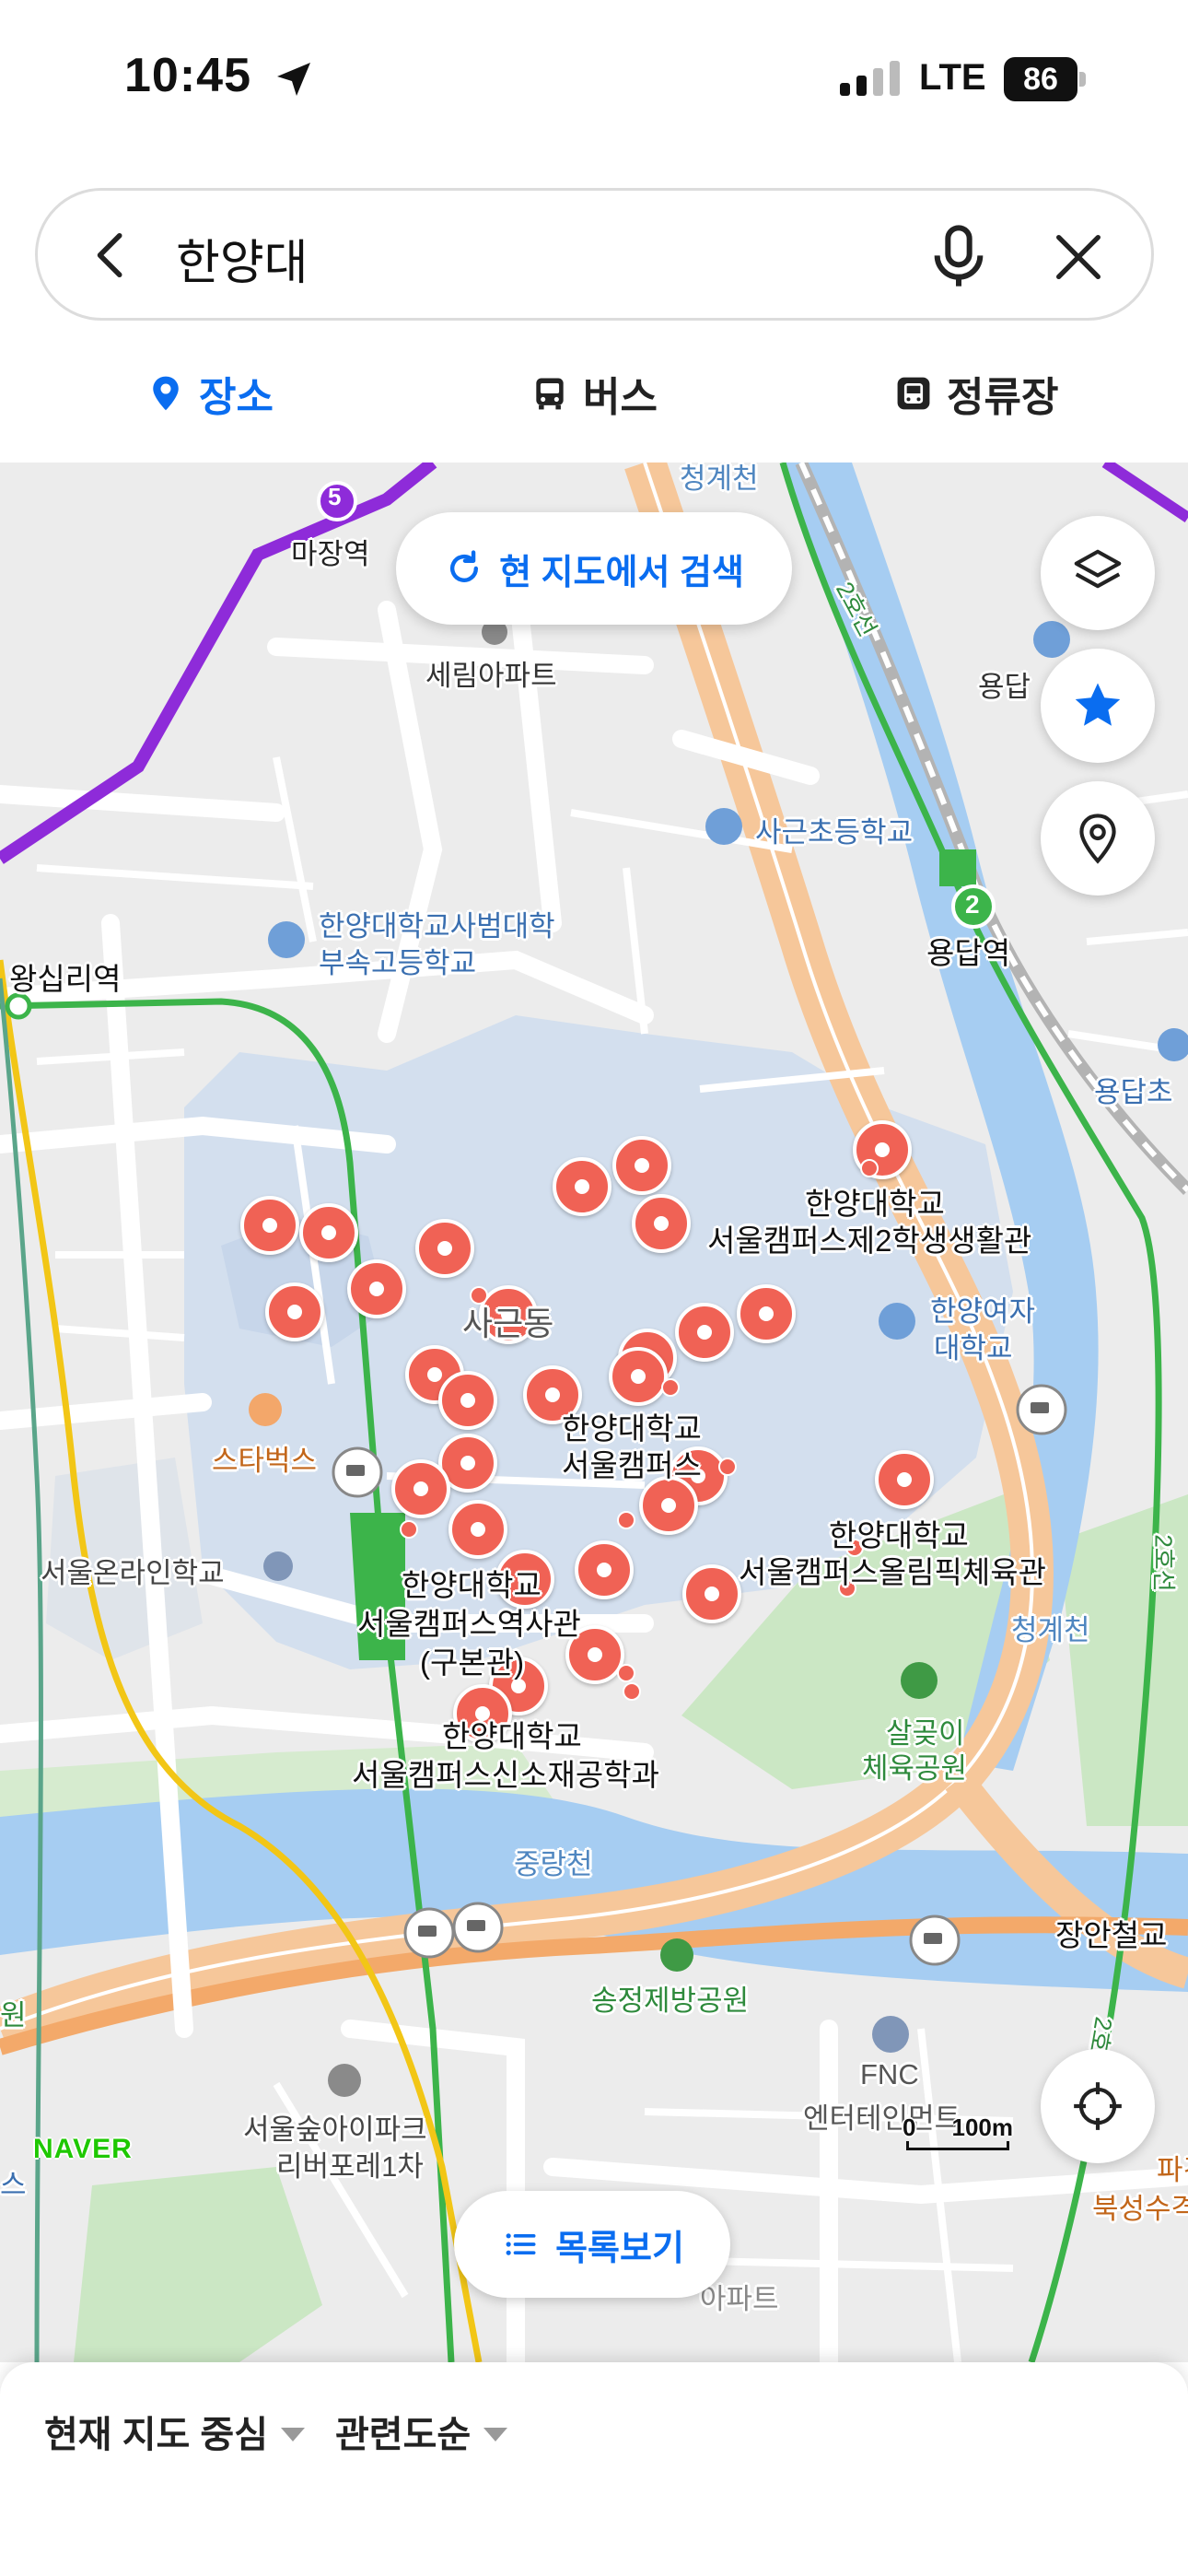  I want to click on map-label: 파견, so click(1172, 2170).